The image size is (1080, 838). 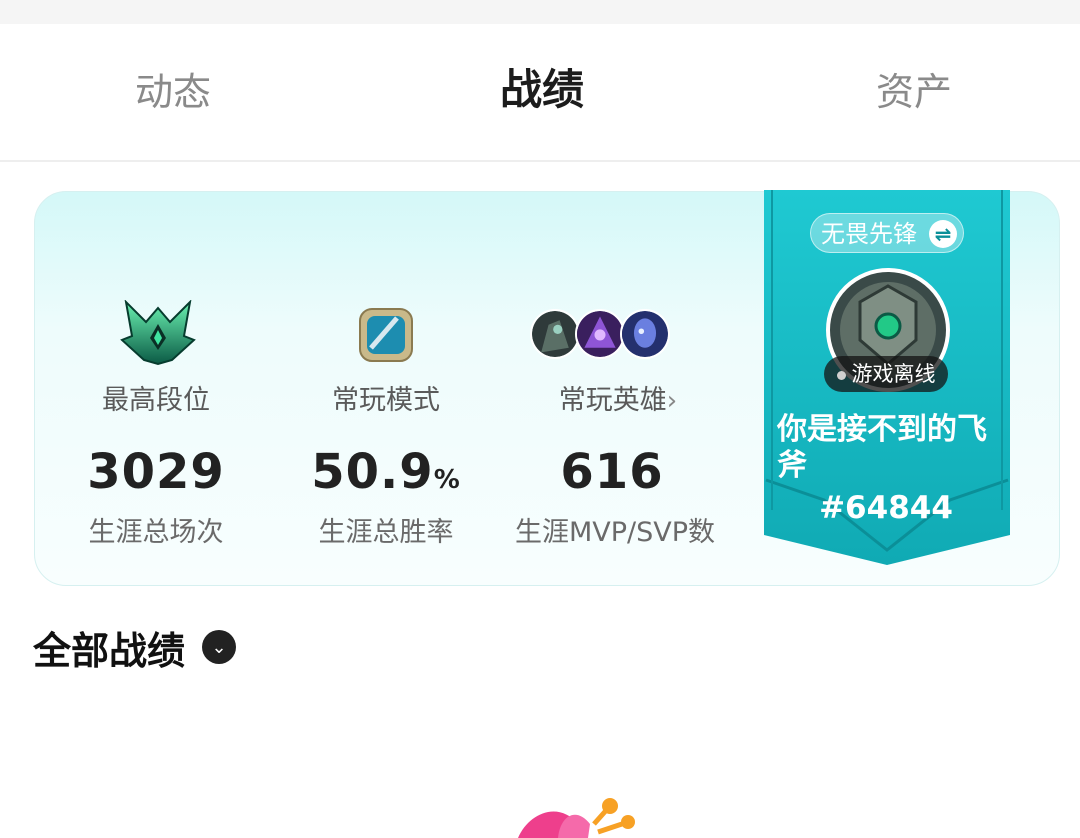 I want to click on tab-divider, so click(x=540, y=161).